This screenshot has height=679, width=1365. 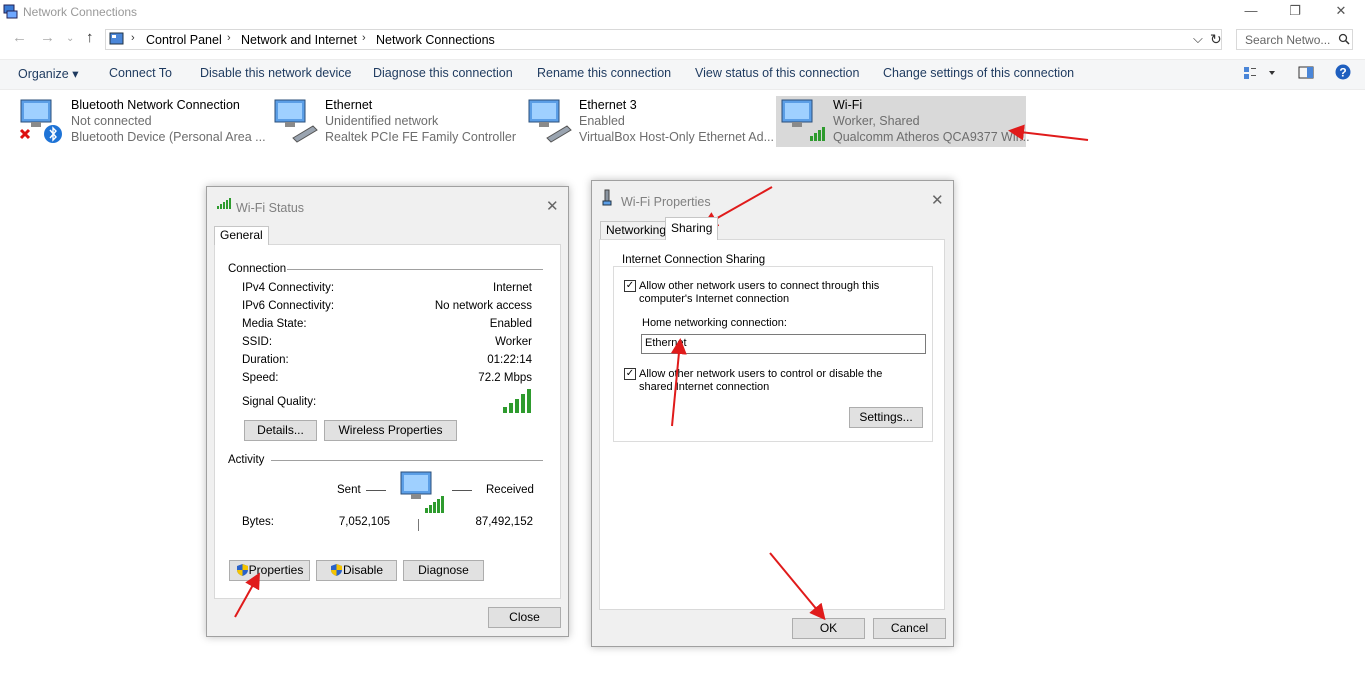 What do you see at coordinates (1216, 39) in the screenshot?
I see `refresh-icon: ↻` at bounding box center [1216, 39].